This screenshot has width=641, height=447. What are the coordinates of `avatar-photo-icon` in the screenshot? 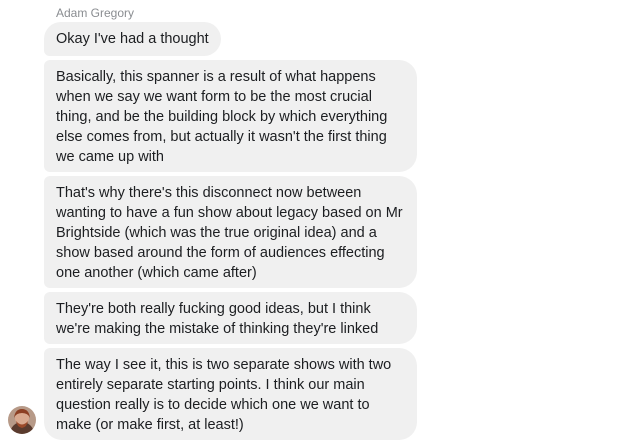 It's located at (22, 420).